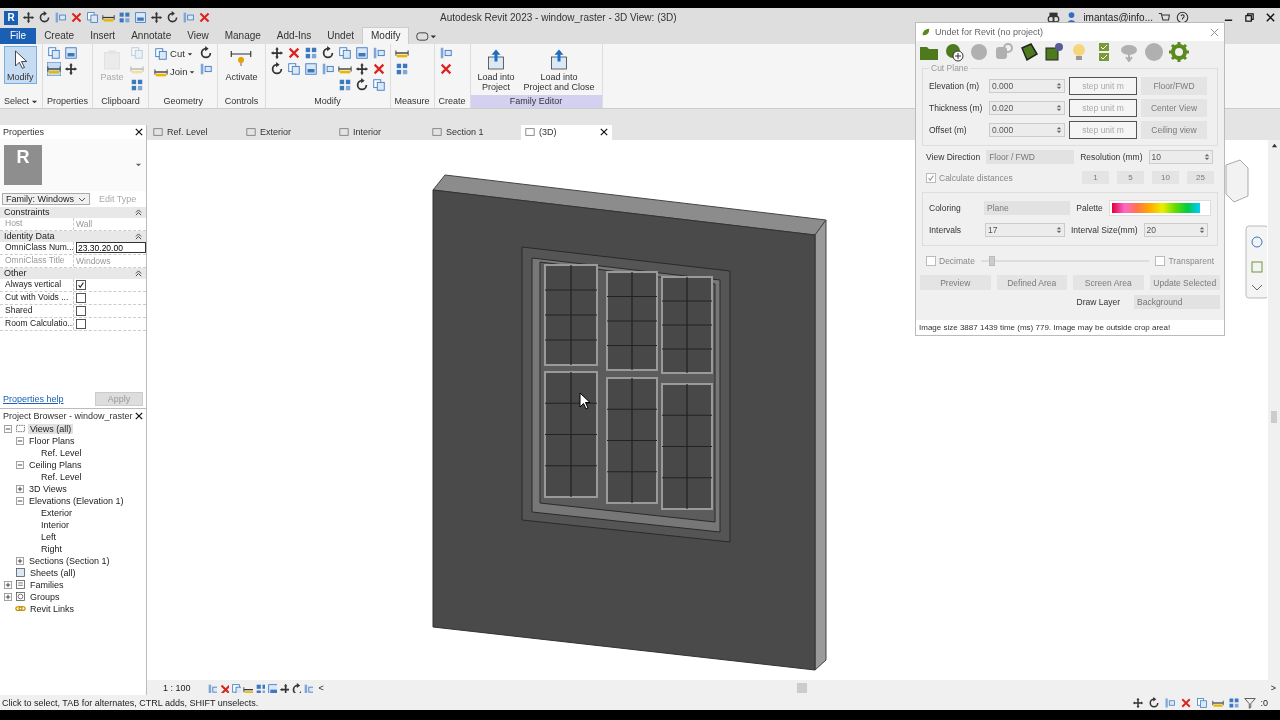 The height and width of the screenshot is (720, 1280). What do you see at coordinates (173, 53) in the screenshot?
I see `ribbon-button: Cut` at bounding box center [173, 53].